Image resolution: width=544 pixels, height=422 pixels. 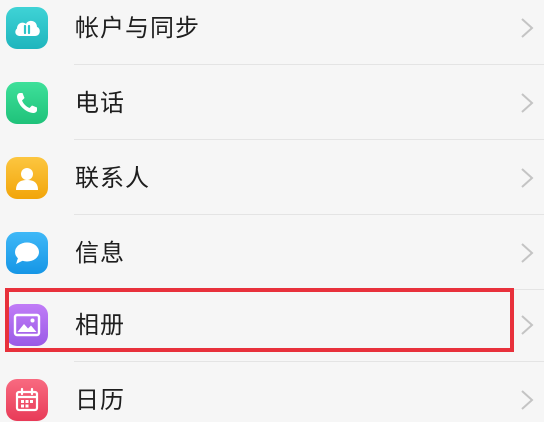 I want to click on contact-person-icon, so click(x=27, y=177).